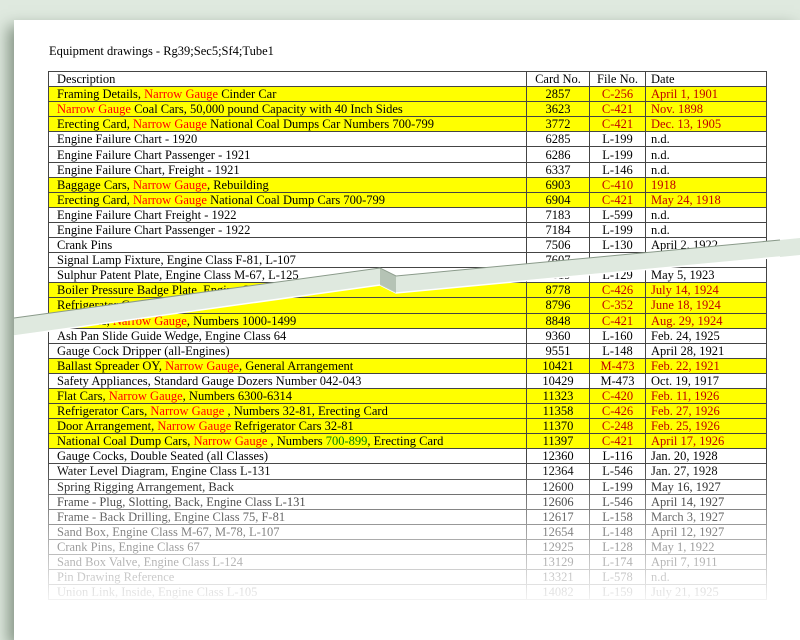  What do you see at coordinates (706, 562) in the screenshot?
I see `cell-date: April 7, 1911` at bounding box center [706, 562].